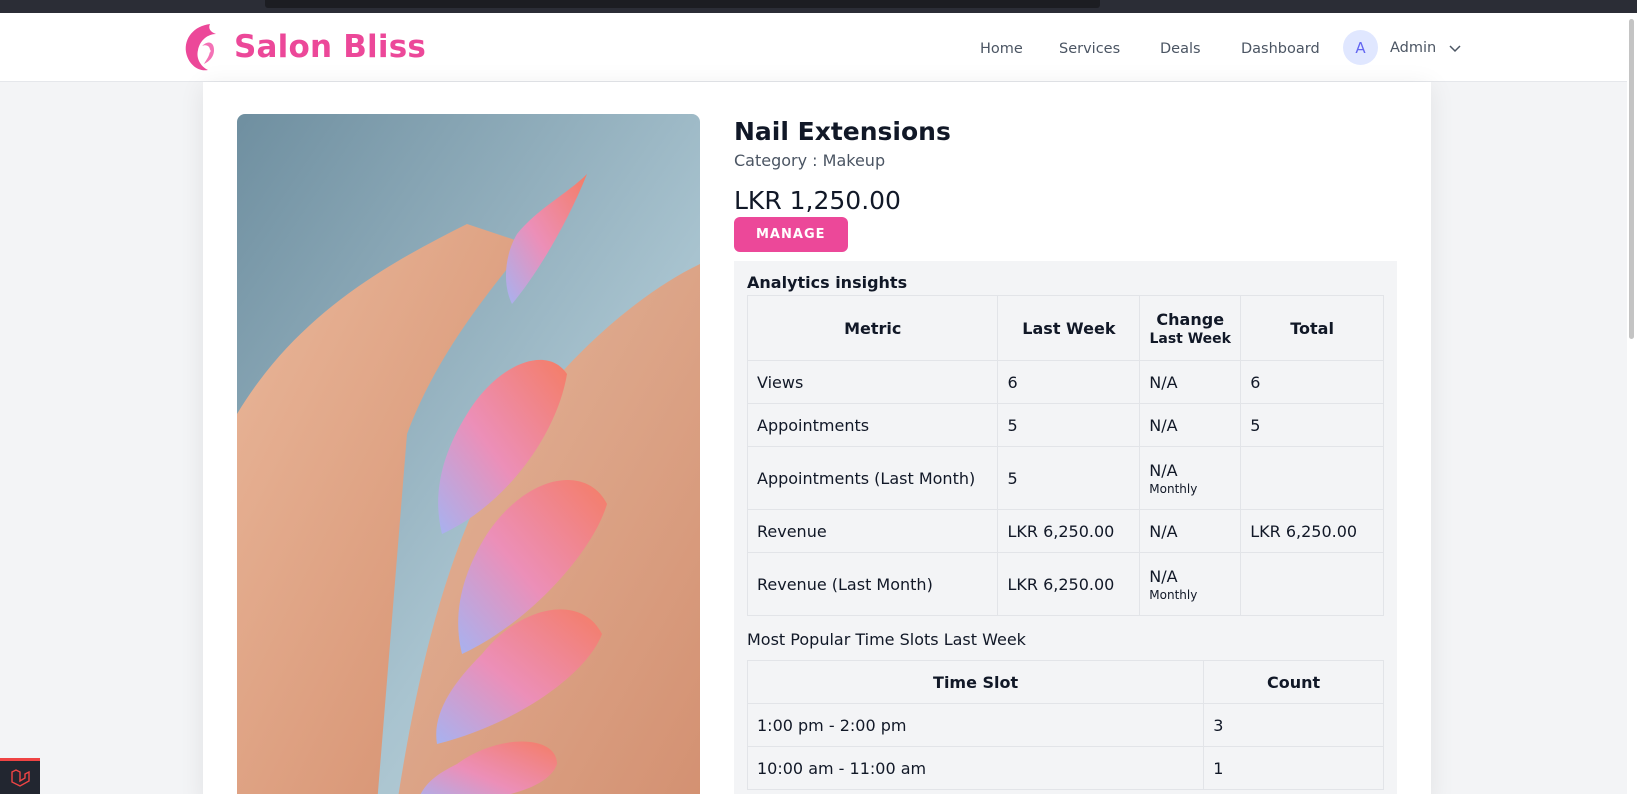 This screenshot has height=794, width=1637. I want to click on time-slots-title: Most Popular Time Slots Last Week, so click(886, 639).